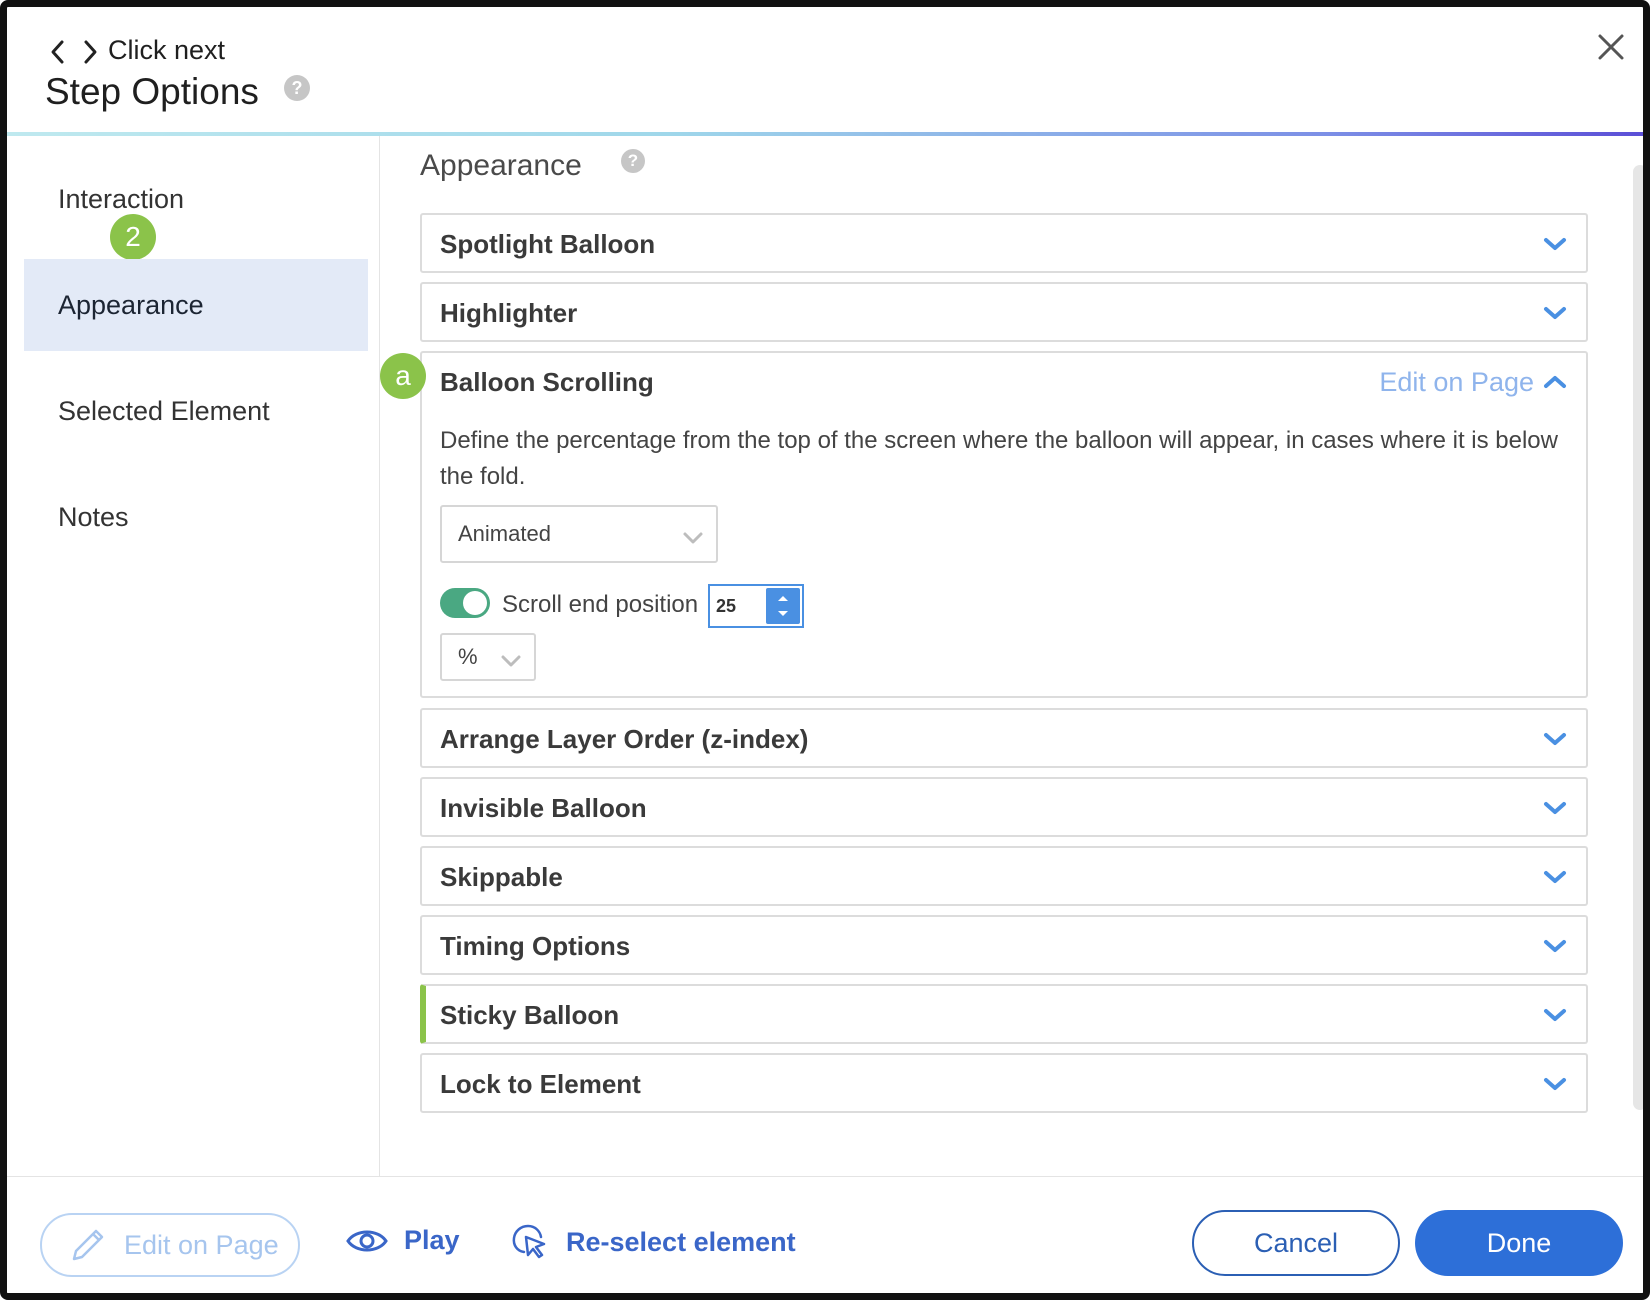 This screenshot has height=1300, width=1650. What do you see at coordinates (509, 312) in the screenshot?
I see `accordion-title: Highlighter` at bounding box center [509, 312].